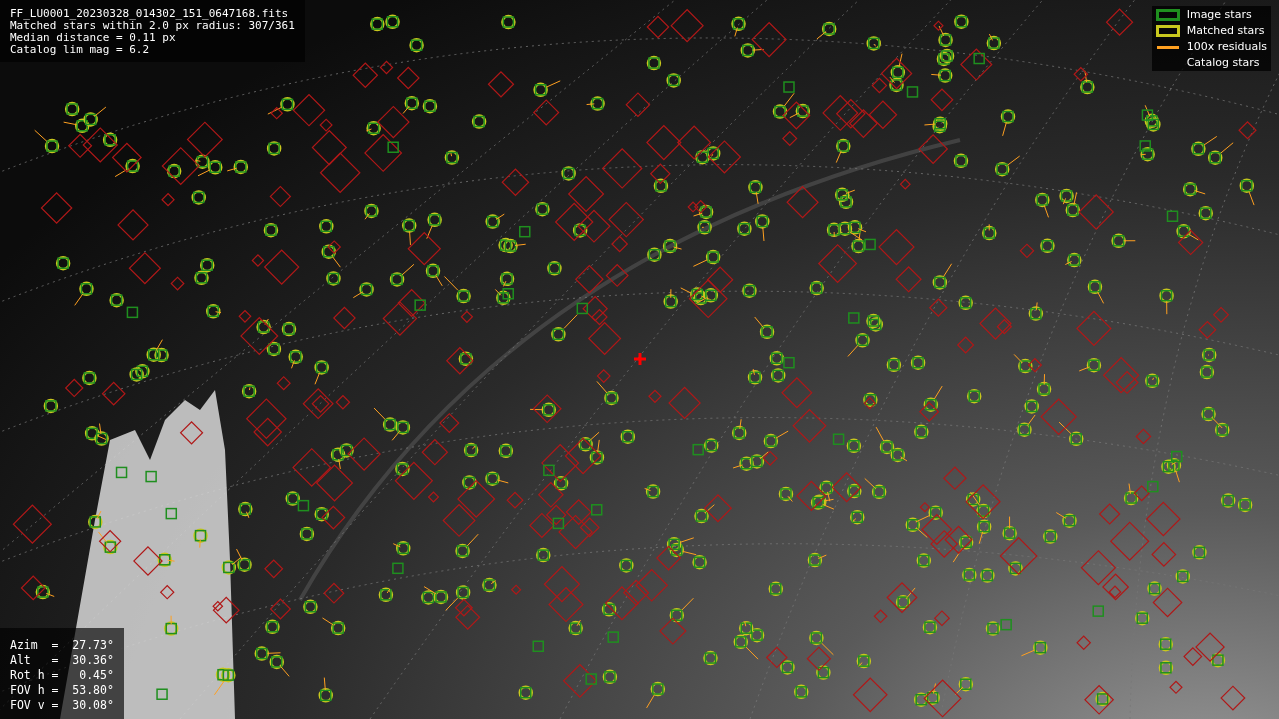  Describe the element at coordinates (152, 26) in the screenshot. I see `info-text: Matched stars within 2.0 px radius: 307/361` at that location.